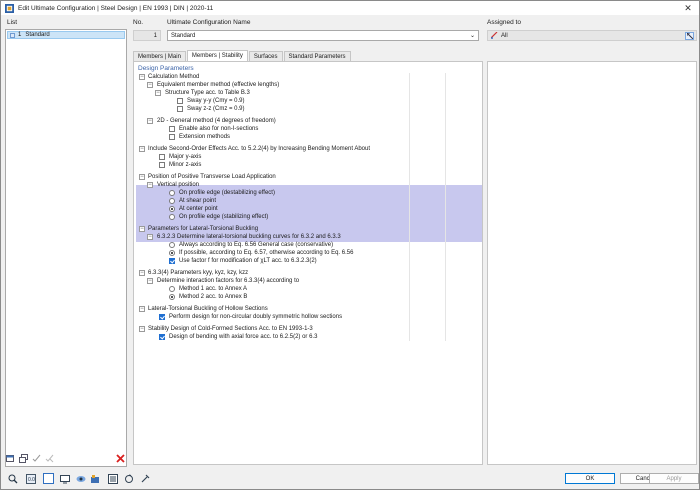 This screenshot has height=490, width=700. Describe the element at coordinates (172, 217) in the screenshot. I see `pos-stab-radio` at that location.